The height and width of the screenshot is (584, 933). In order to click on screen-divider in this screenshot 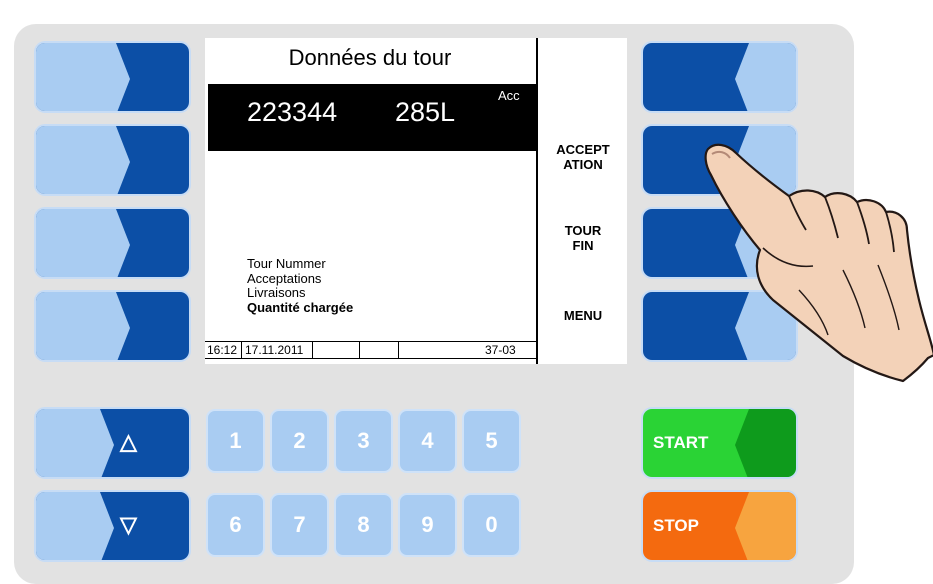, I will do `click(537, 201)`.